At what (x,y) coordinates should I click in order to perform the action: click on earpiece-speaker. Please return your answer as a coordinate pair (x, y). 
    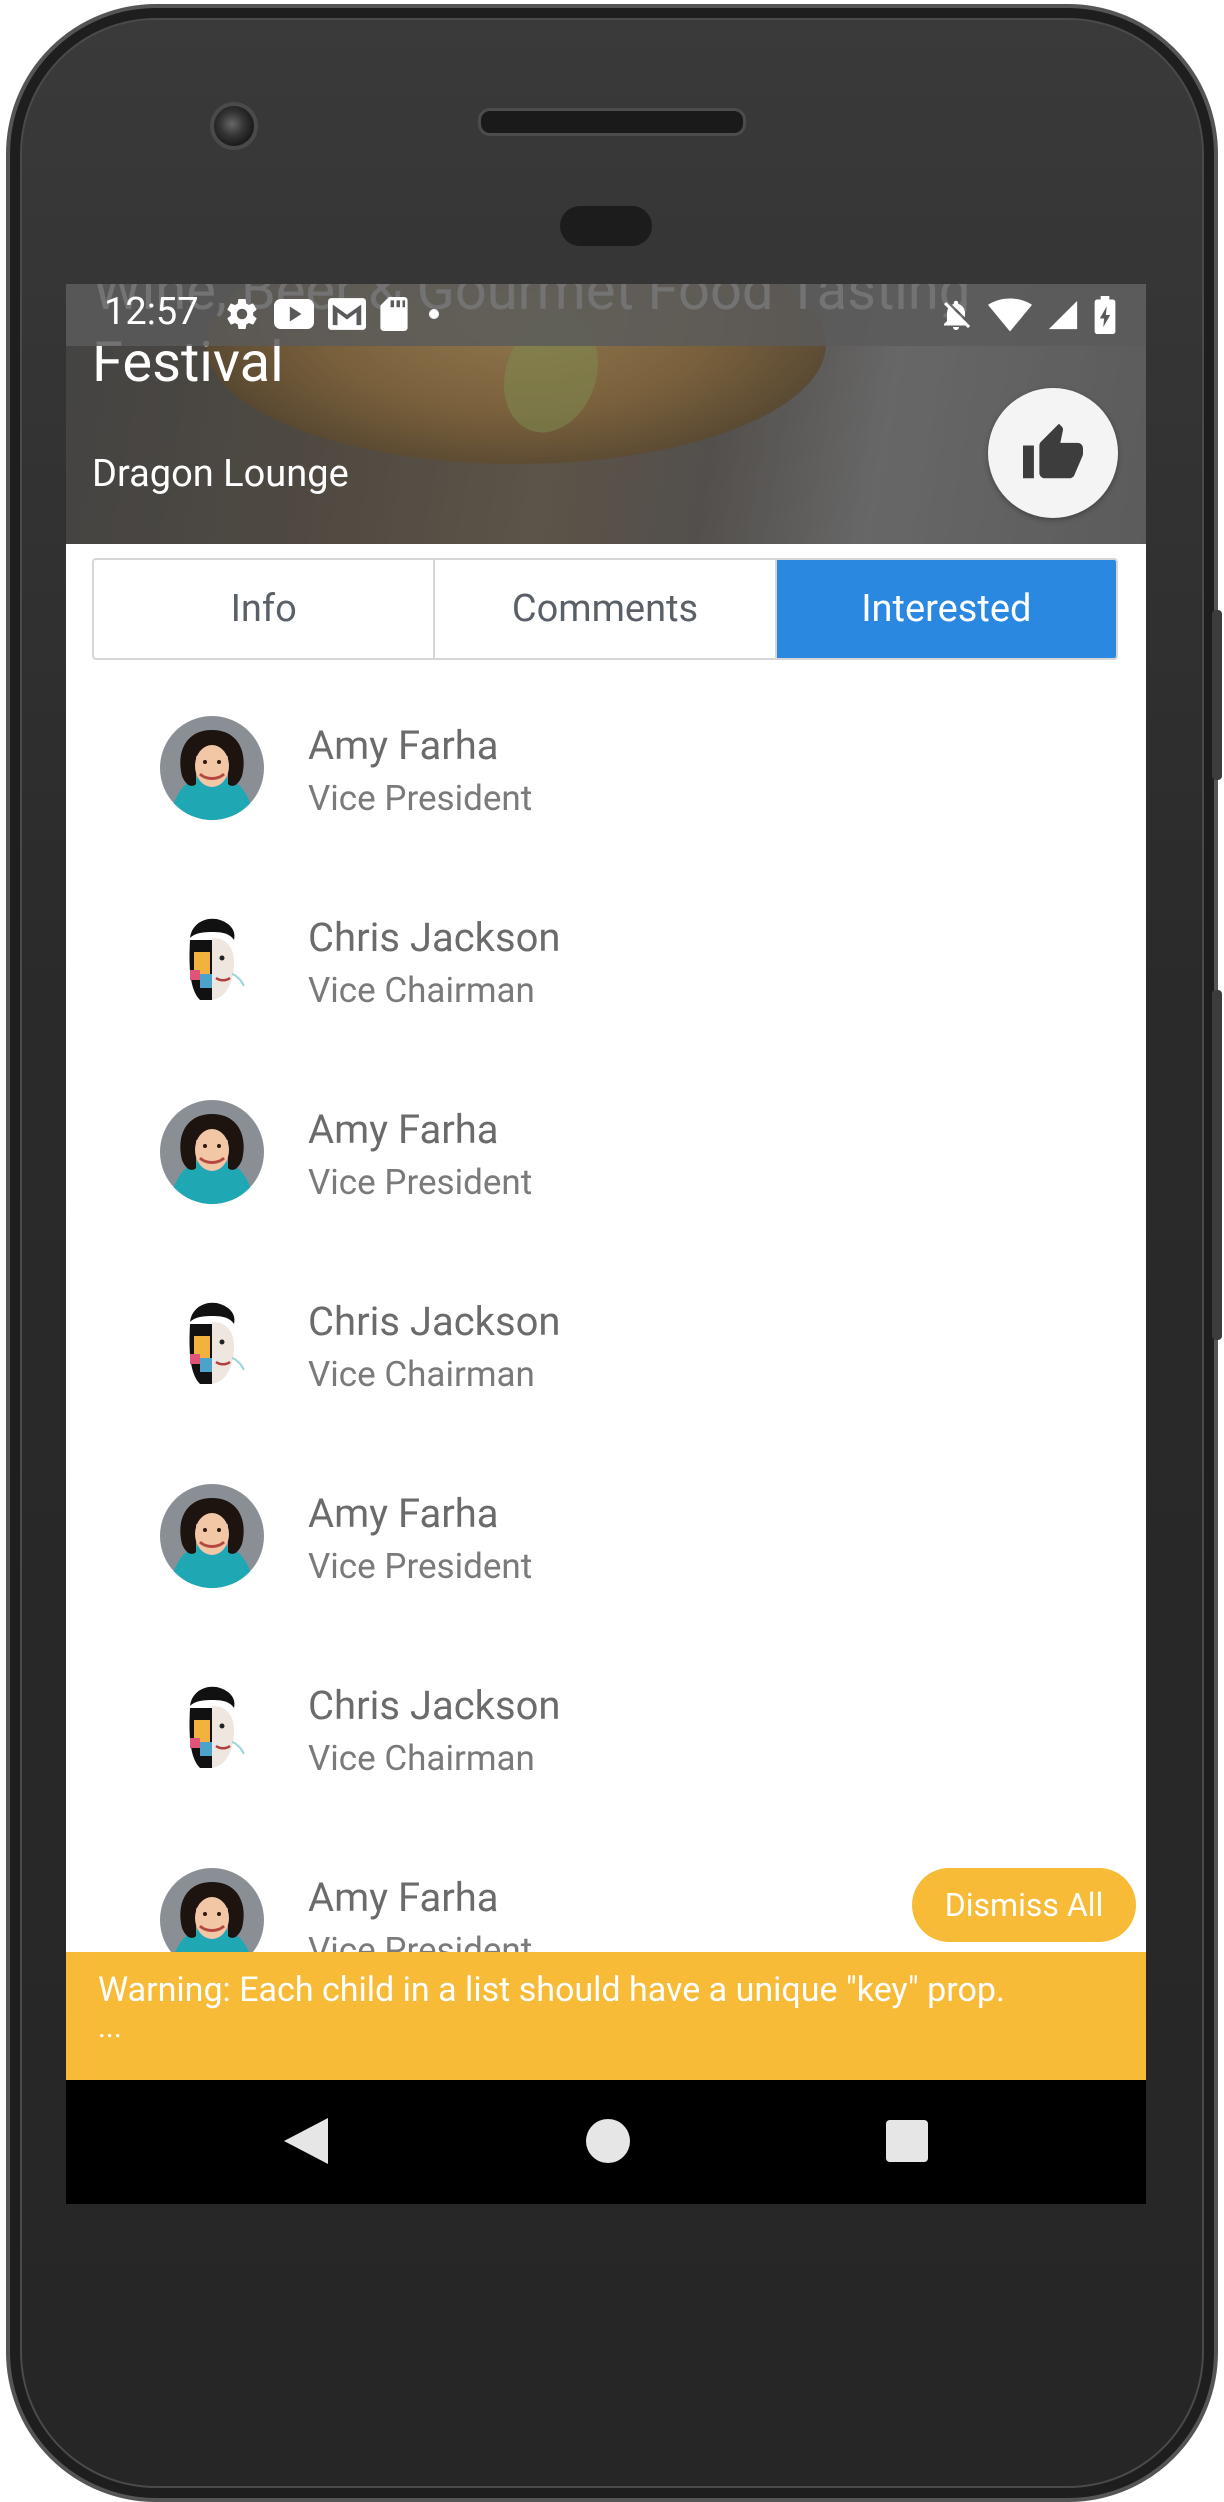
    Looking at the image, I should click on (612, 122).